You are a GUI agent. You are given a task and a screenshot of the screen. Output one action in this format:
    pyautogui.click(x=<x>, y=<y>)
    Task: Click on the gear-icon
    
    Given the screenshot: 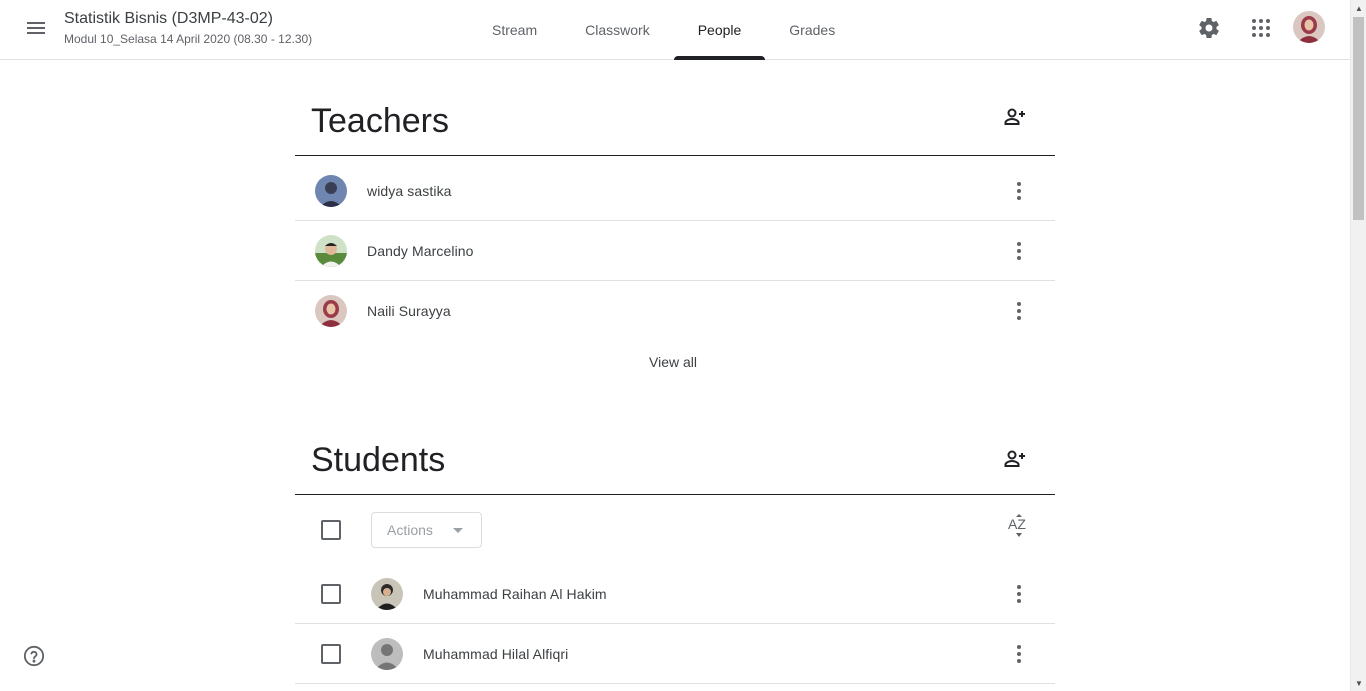 What is the action you would take?
    pyautogui.click(x=1209, y=27)
    